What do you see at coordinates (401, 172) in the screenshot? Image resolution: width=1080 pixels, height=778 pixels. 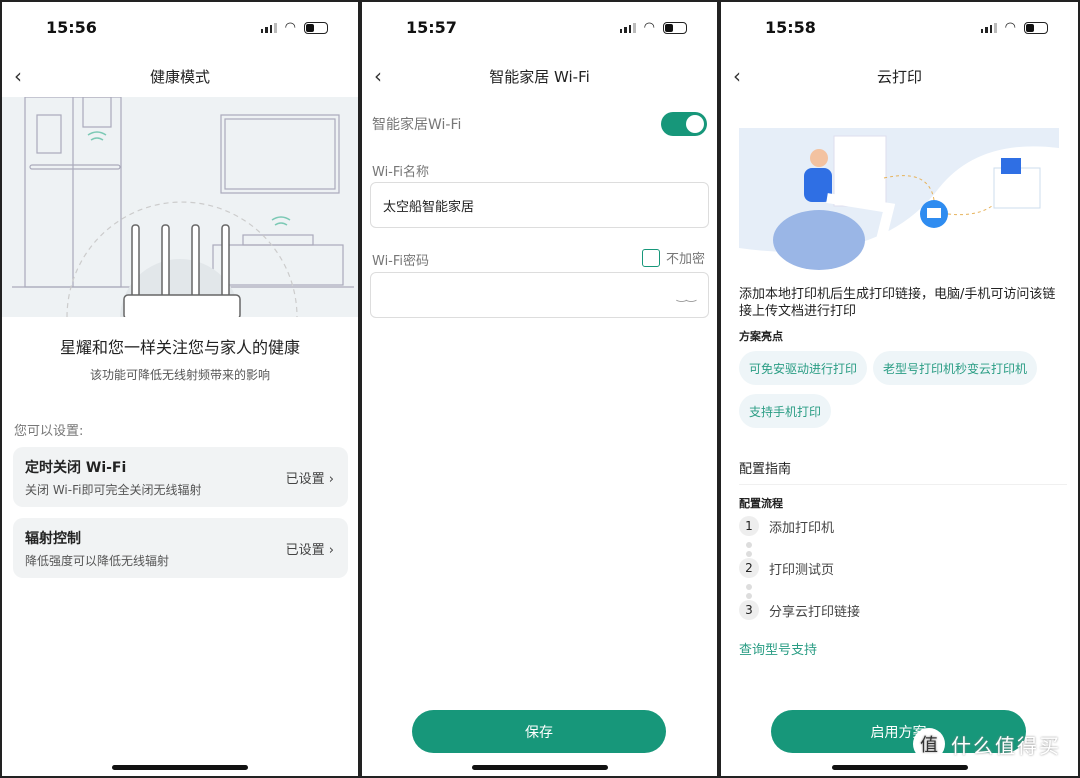 I see `wifi-name-label: Wi-Fi名称` at bounding box center [401, 172].